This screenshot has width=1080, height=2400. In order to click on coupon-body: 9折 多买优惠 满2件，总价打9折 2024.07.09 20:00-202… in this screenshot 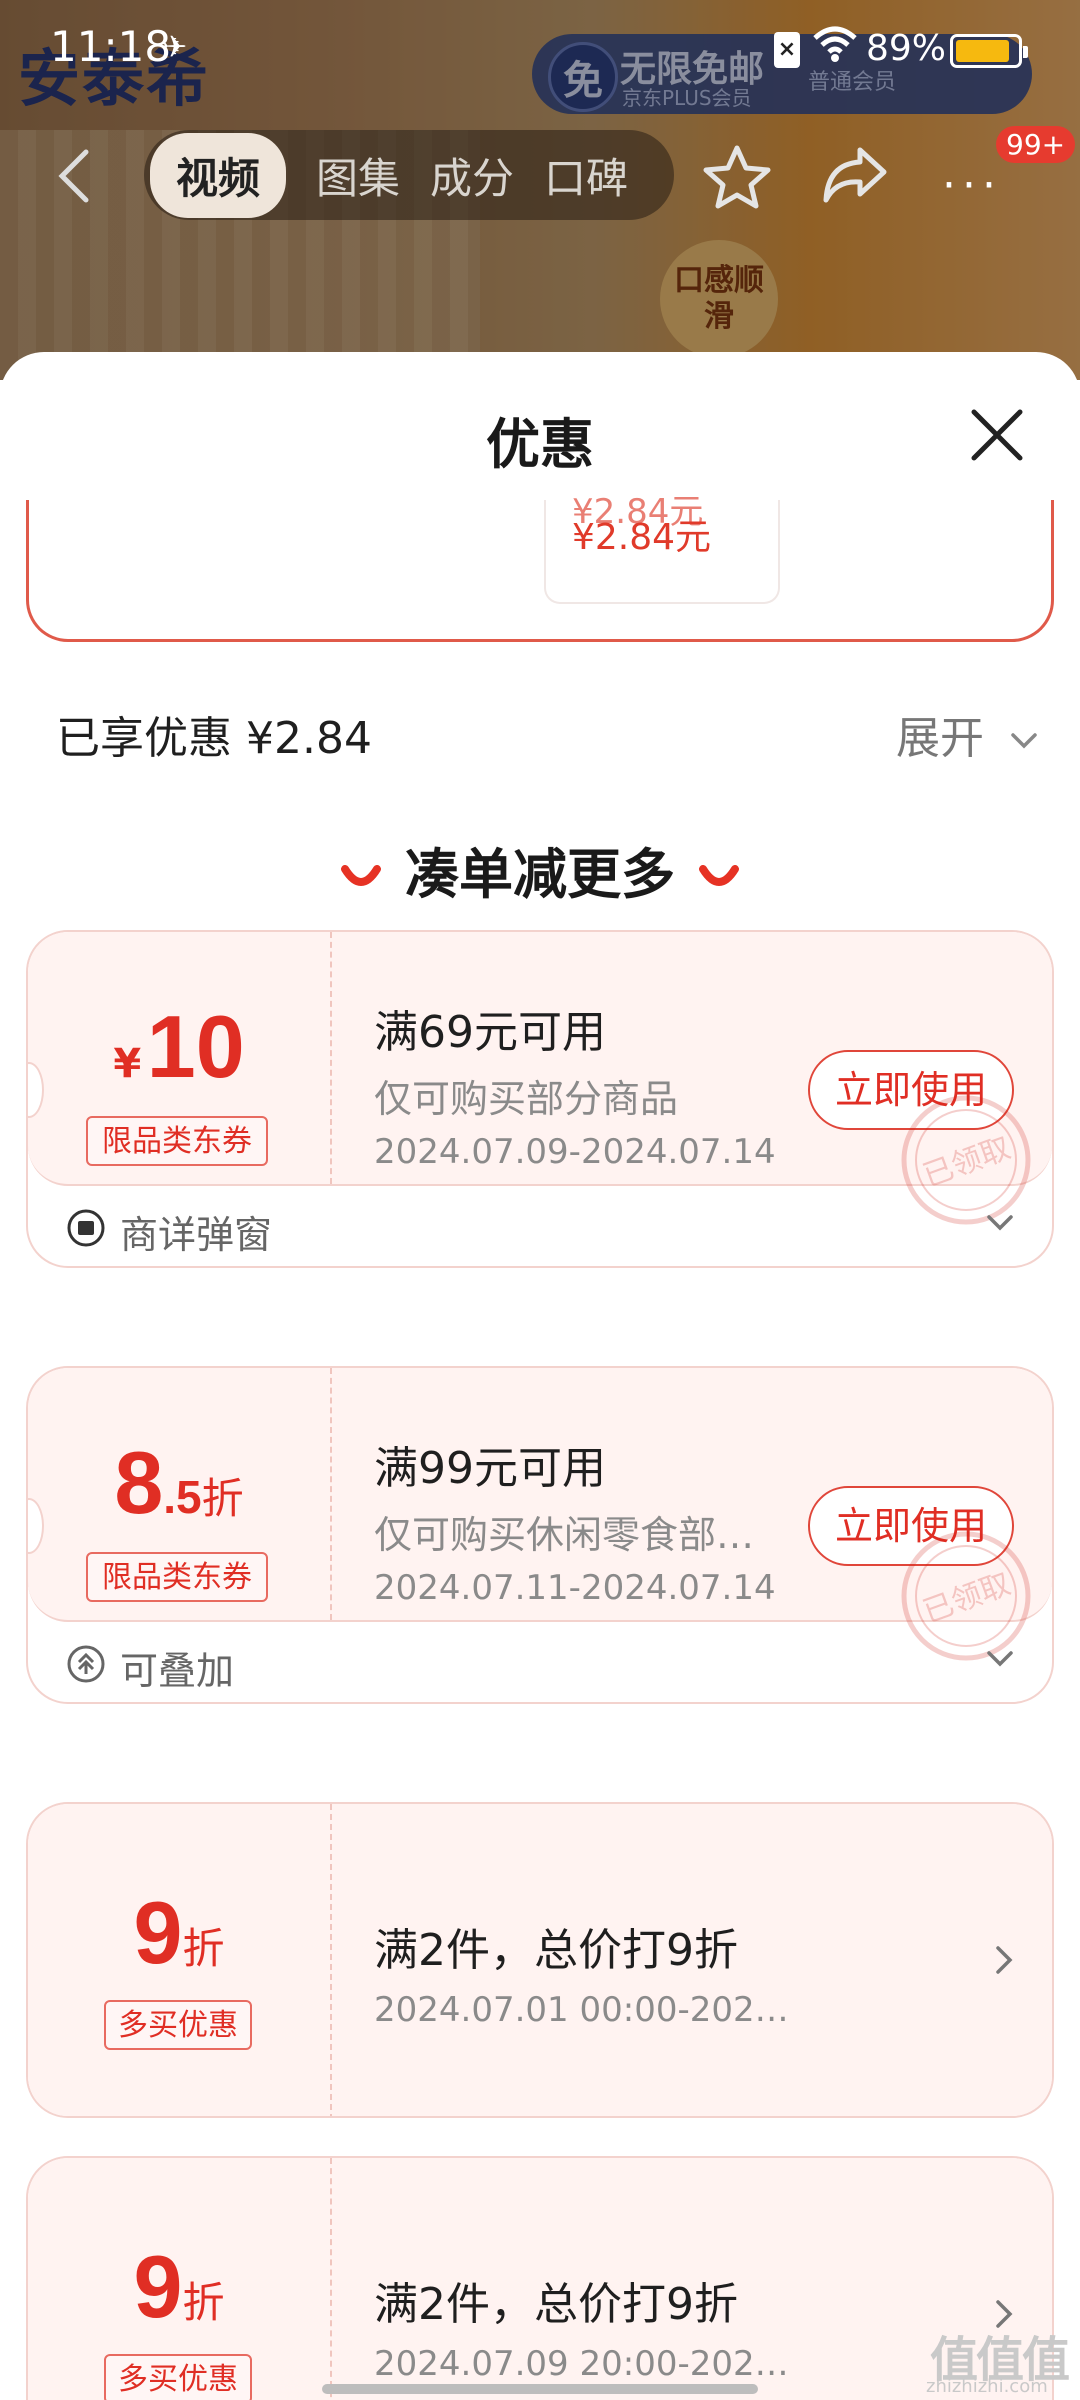, I will do `click(540, 2279)`.